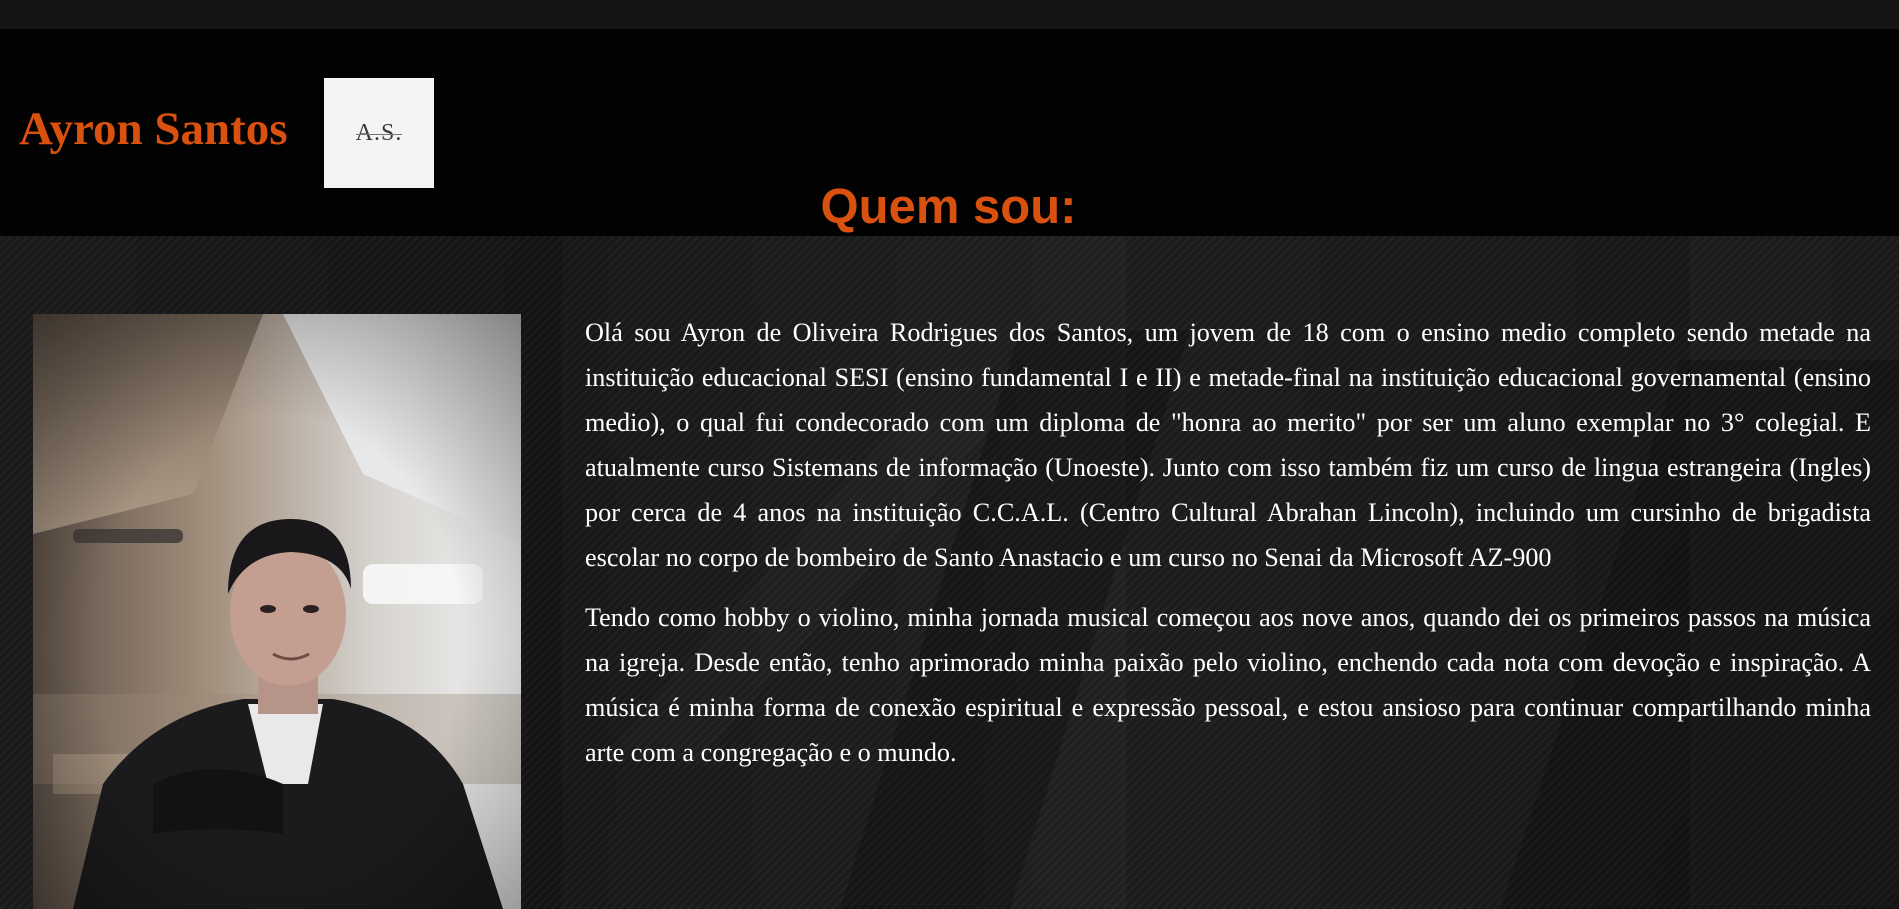 The height and width of the screenshot is (909, 1899). What do you see at coordinates (153, 129) in the screenshot?
I see `site-title: Ayron Santos` at bounding box center [153, 129].